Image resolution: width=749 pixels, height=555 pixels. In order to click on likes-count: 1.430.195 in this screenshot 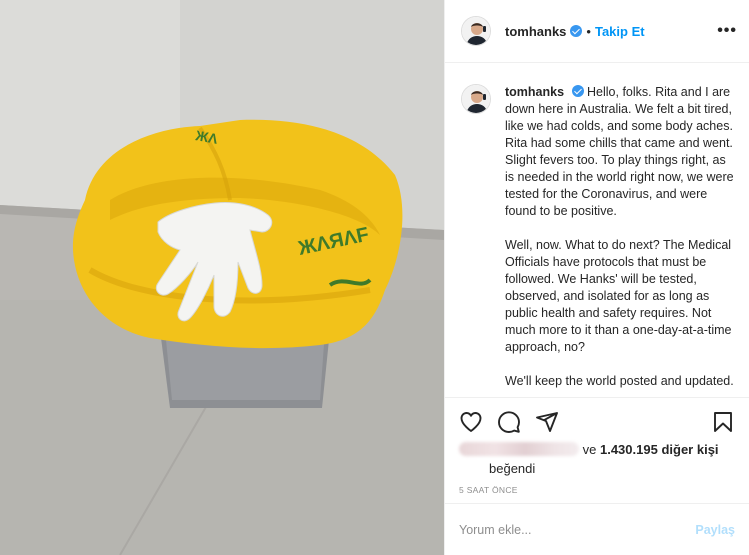, I will do `click(629, 449)`.